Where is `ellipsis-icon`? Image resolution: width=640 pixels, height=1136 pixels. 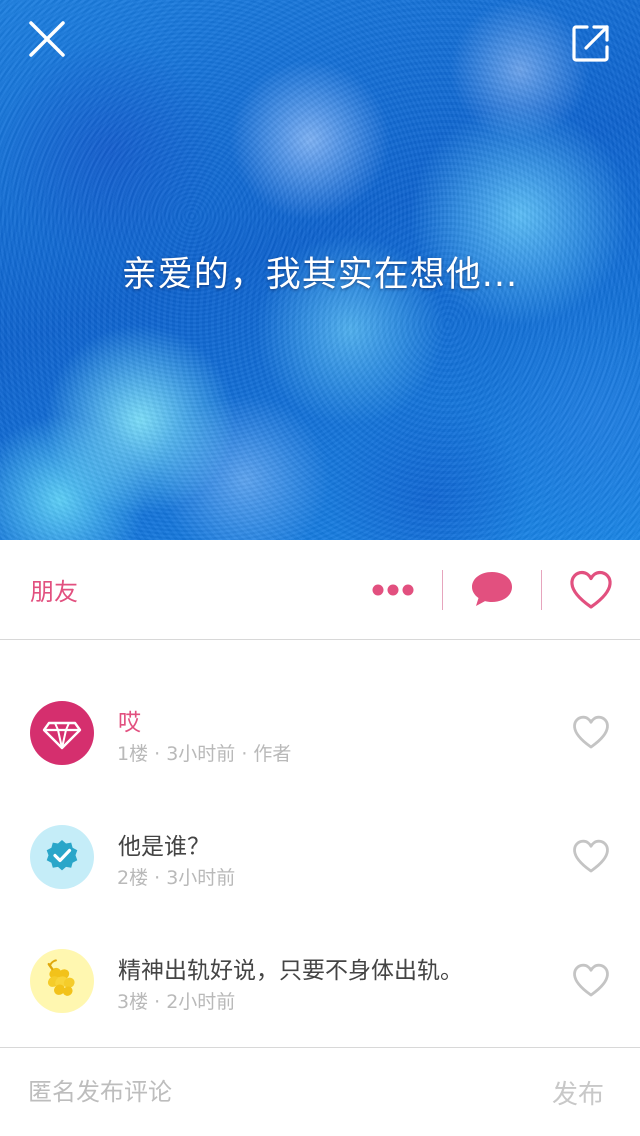 ellipsis-icon is located at coordinates (393, 590).